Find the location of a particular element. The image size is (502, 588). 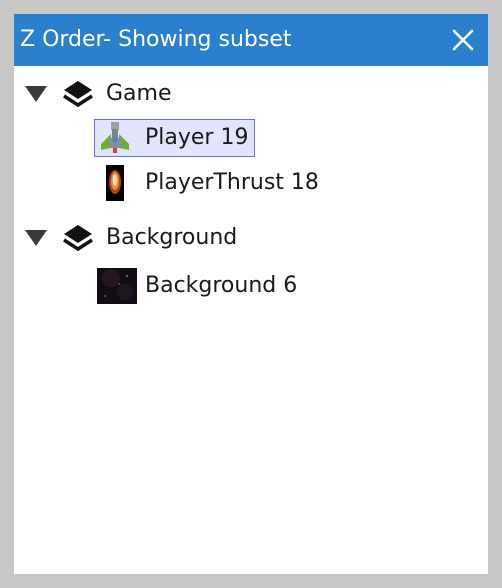

close-button is located at coordinates (463, 40).